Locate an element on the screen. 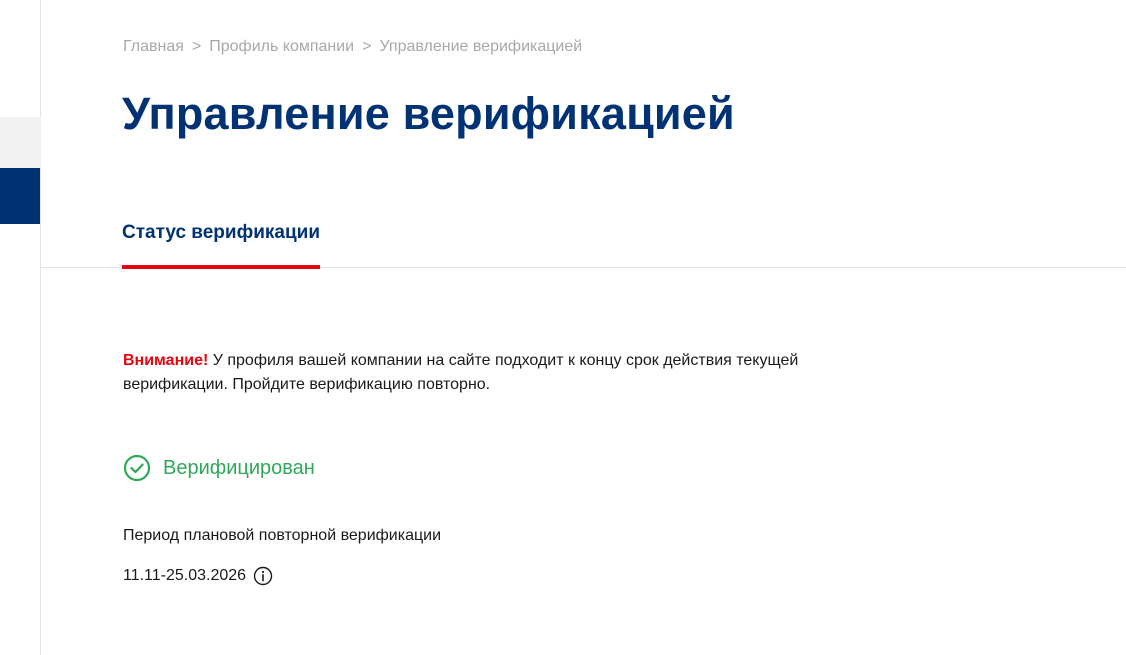 The height and width of the screenshot is (655, 1126). period-value: 11.11-25.03.2026 is located at coordinates (198, 576).